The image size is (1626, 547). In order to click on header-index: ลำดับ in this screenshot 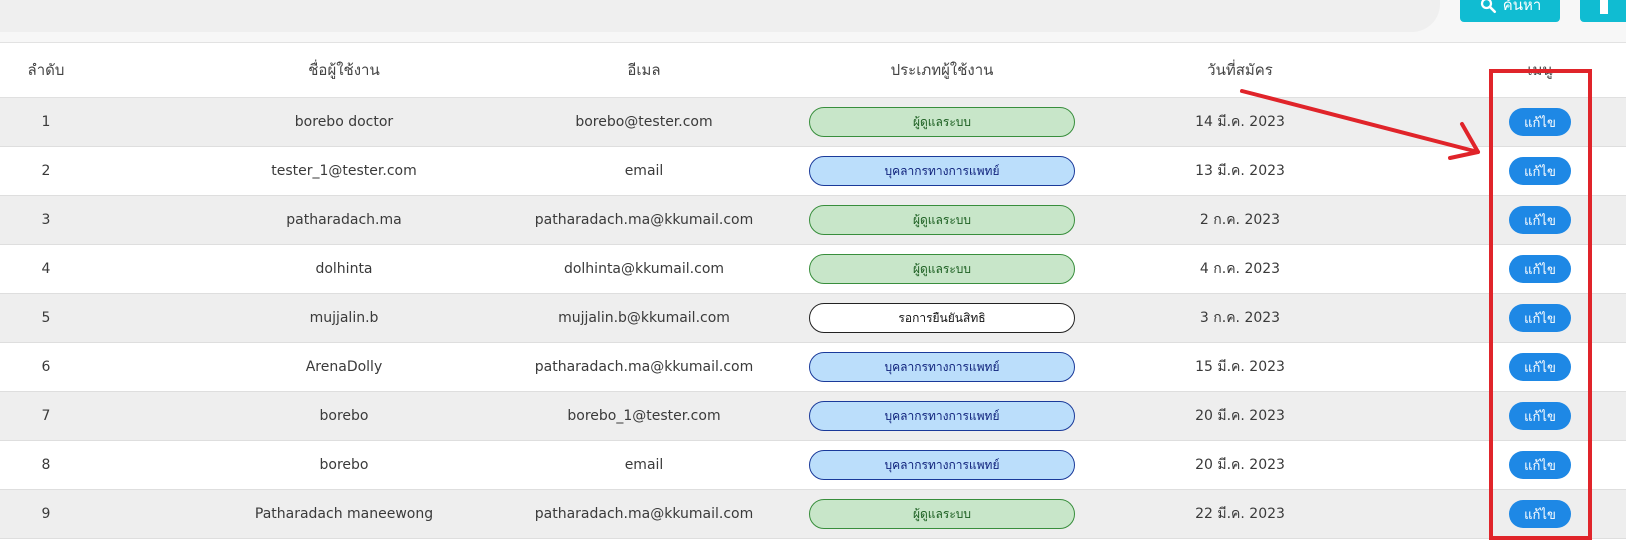, I will do `click(46, 70)`.